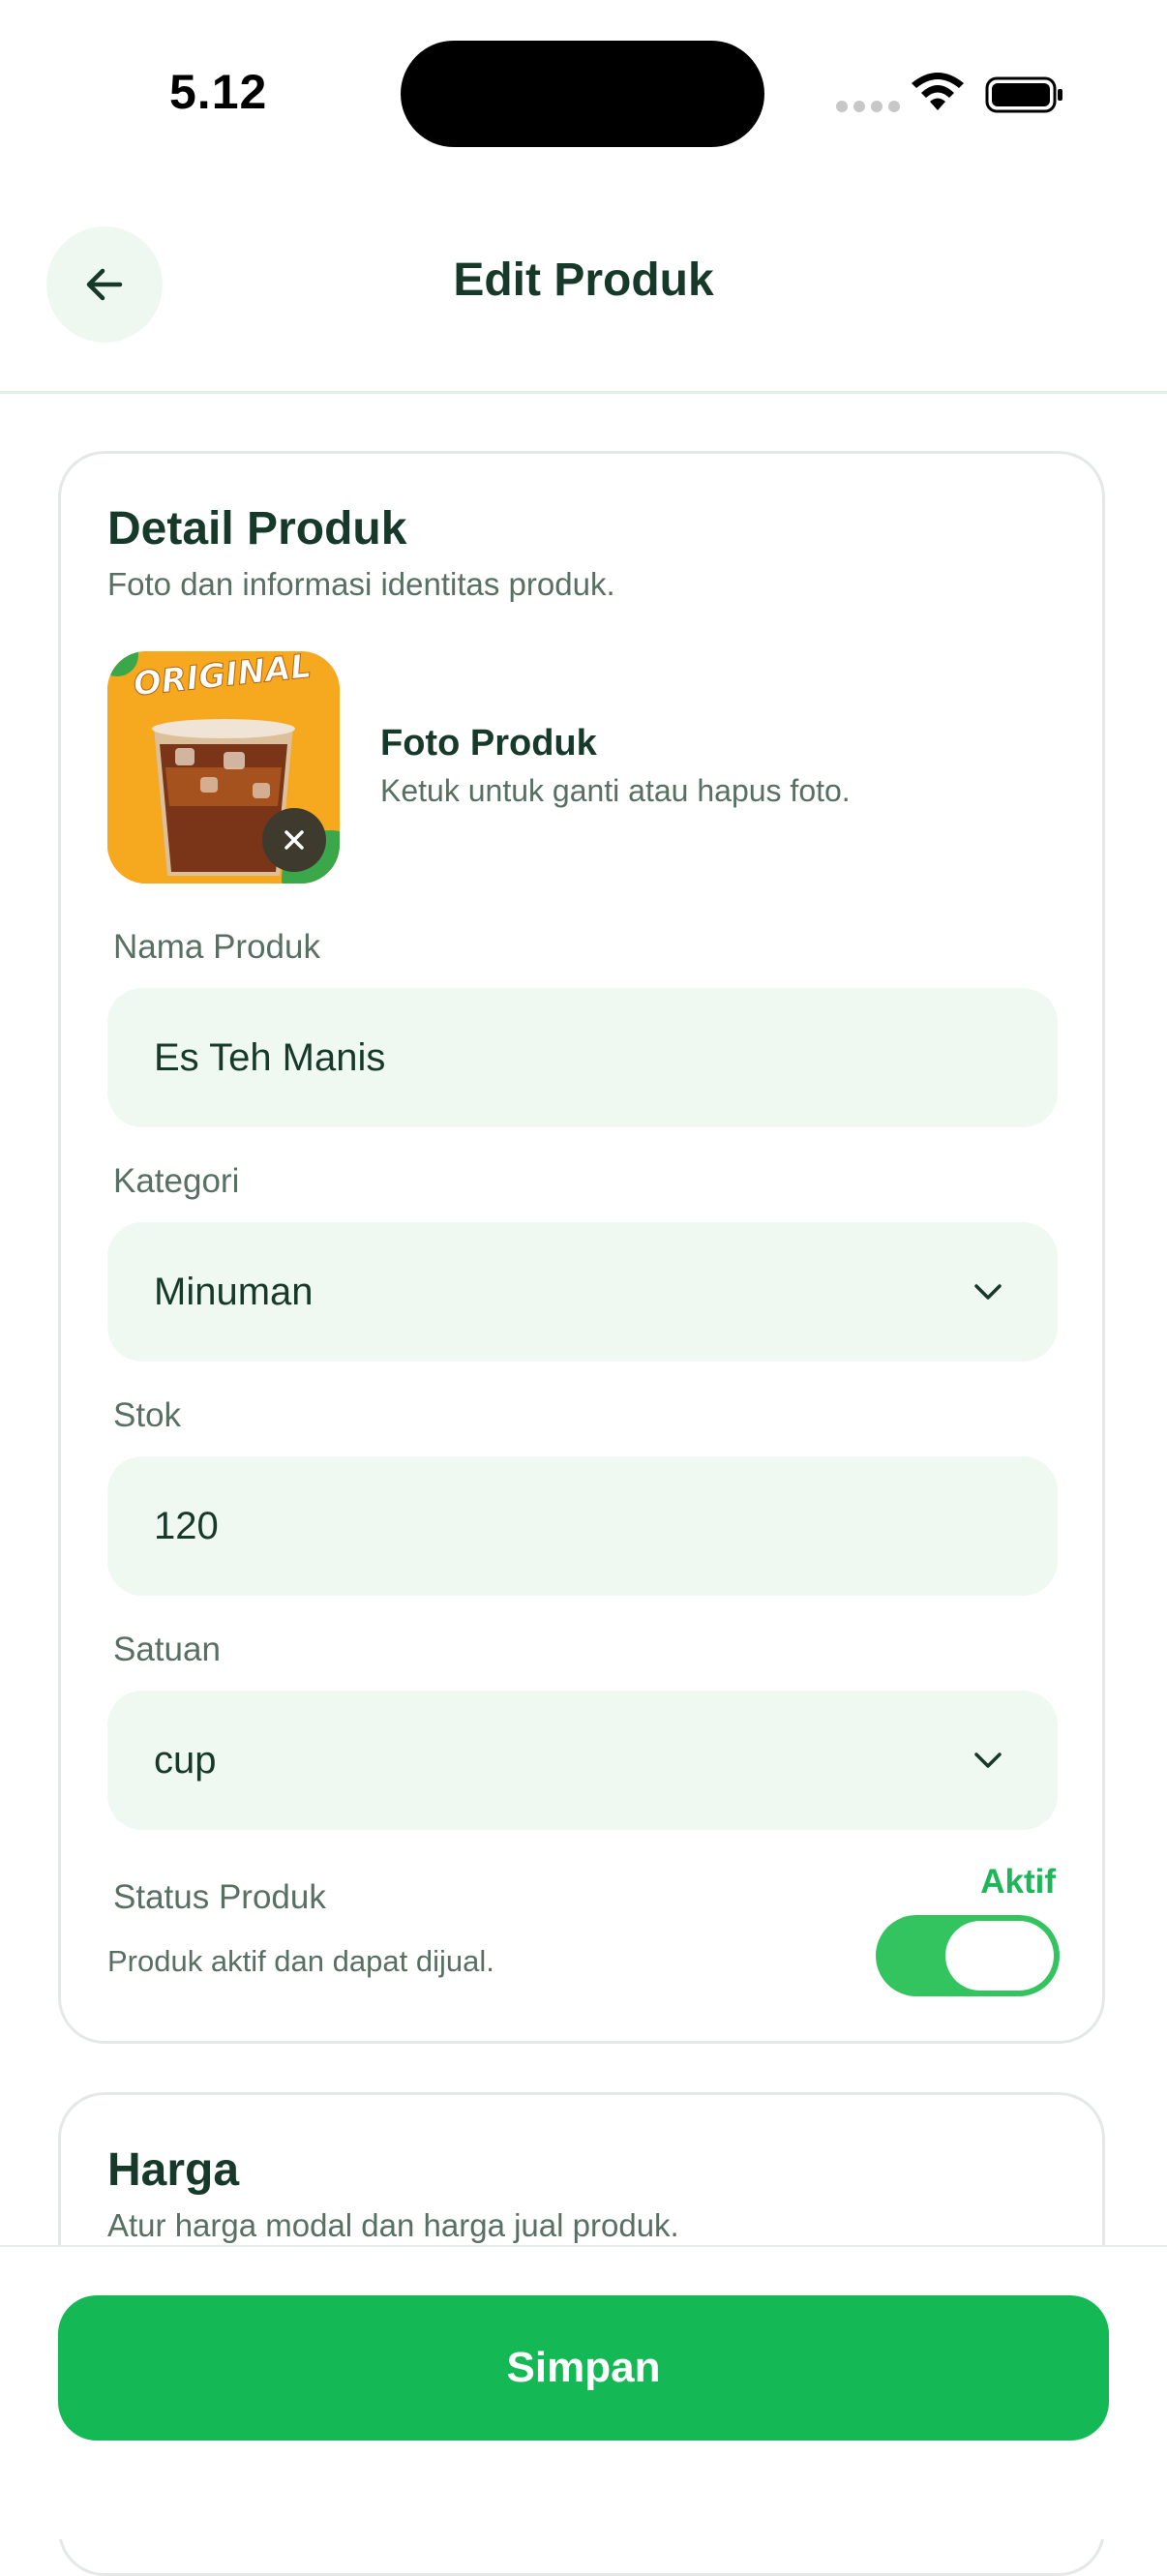  What do you see at coordinates (582, 1760) in the screenshot?
I see `unit-select: cup` at bounding box center [582, 1760].